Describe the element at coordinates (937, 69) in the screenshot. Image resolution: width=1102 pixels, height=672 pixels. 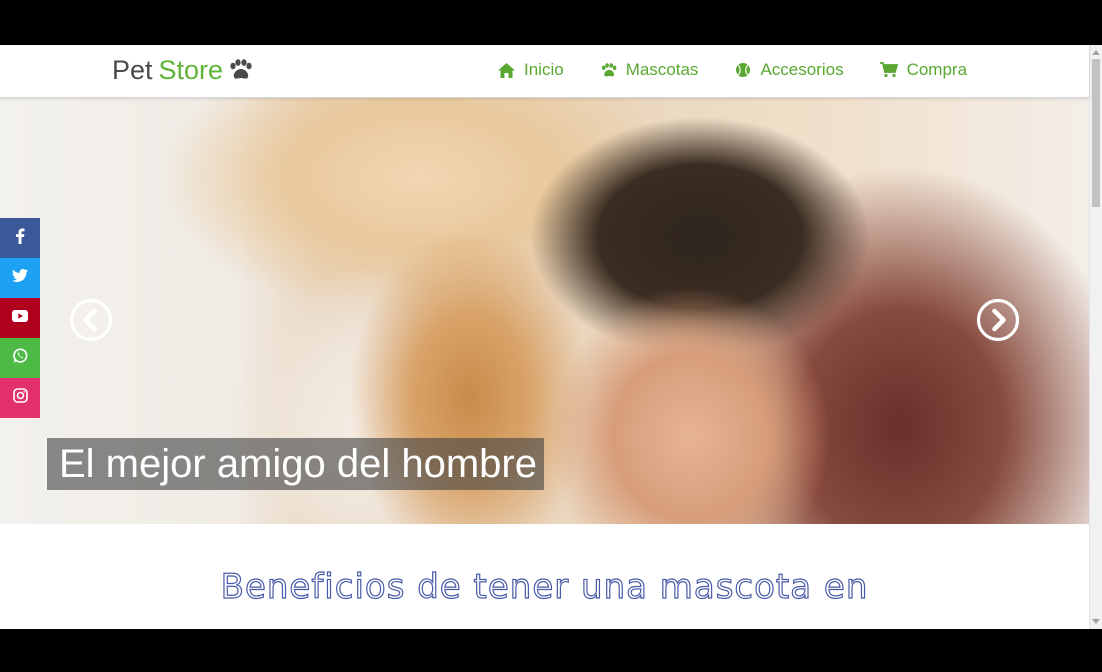
I see `nav-item-label: Compra` at that location.